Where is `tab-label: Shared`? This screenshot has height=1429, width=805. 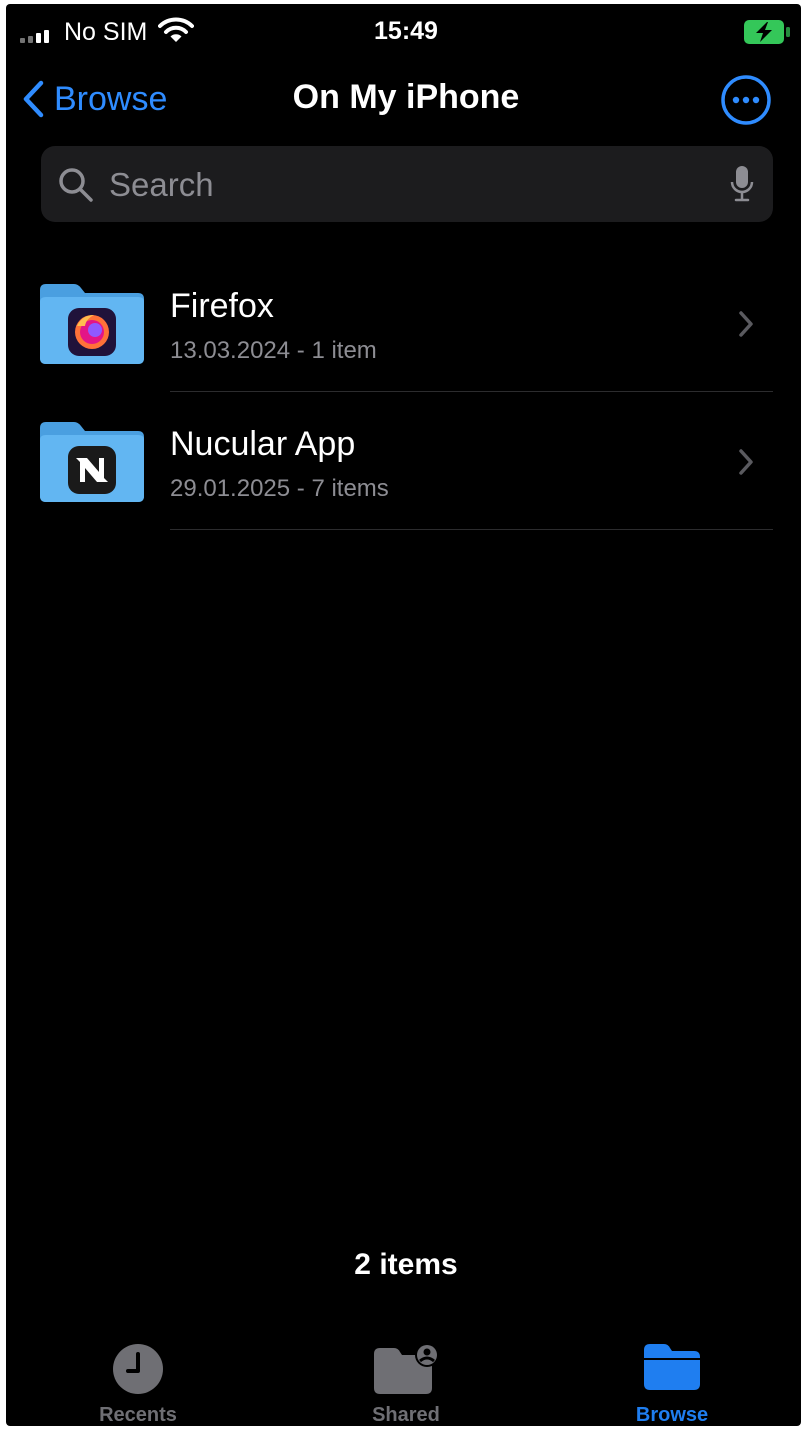
tab-label: Shared is located at coordinates (406, 1415).